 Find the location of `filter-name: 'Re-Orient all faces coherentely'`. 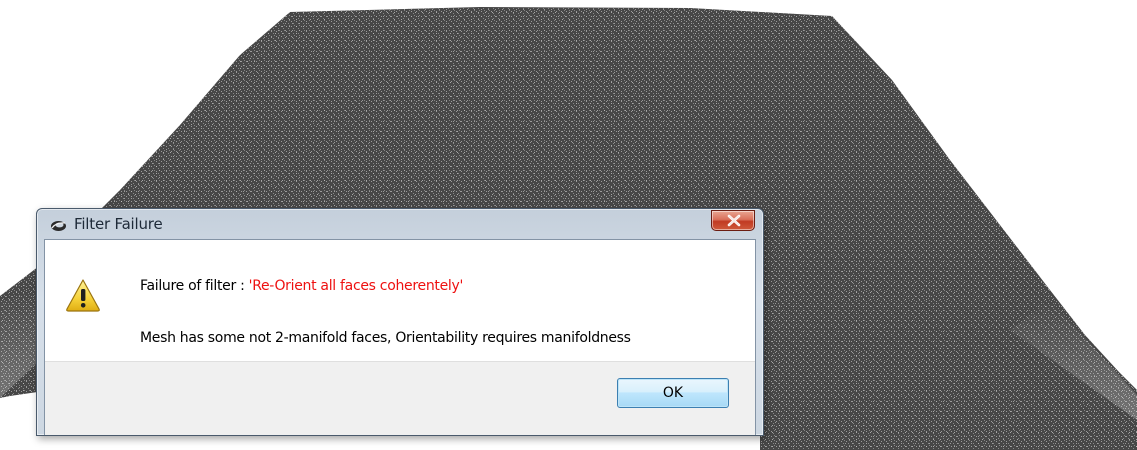

filter-name: 'Re-Orient all faces coherentely' is located at coordinates (356, 286).